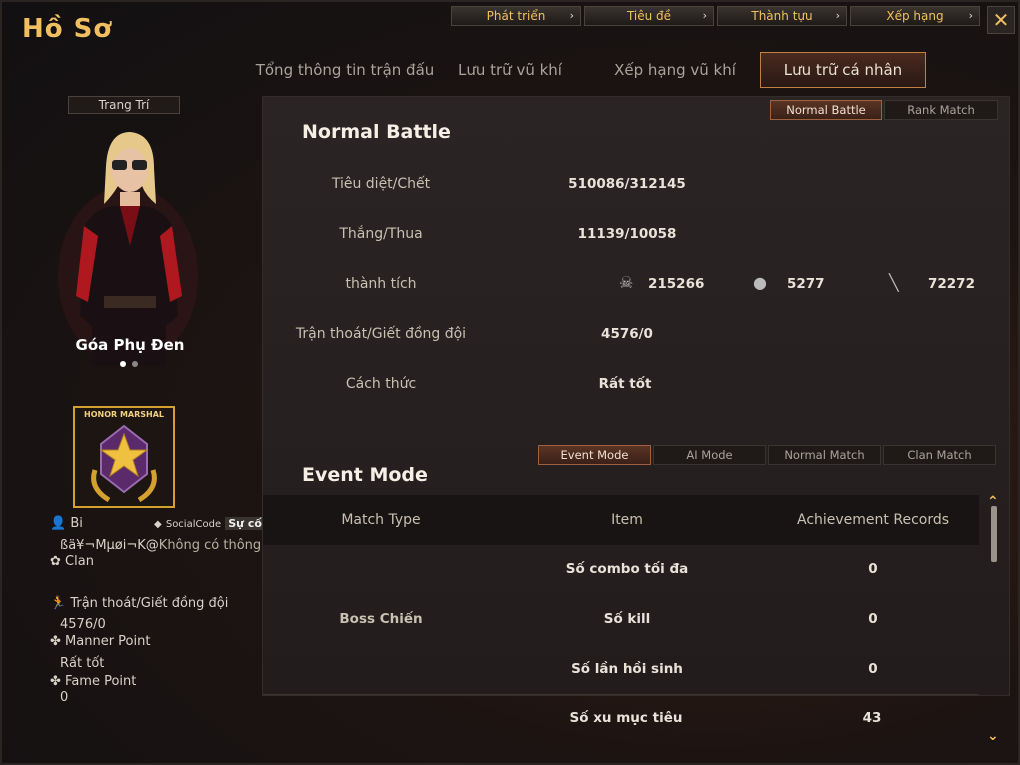 The height and width of the screenshot is (765, 1020). I want to click on close-button: ✕, so click(1001, 20).